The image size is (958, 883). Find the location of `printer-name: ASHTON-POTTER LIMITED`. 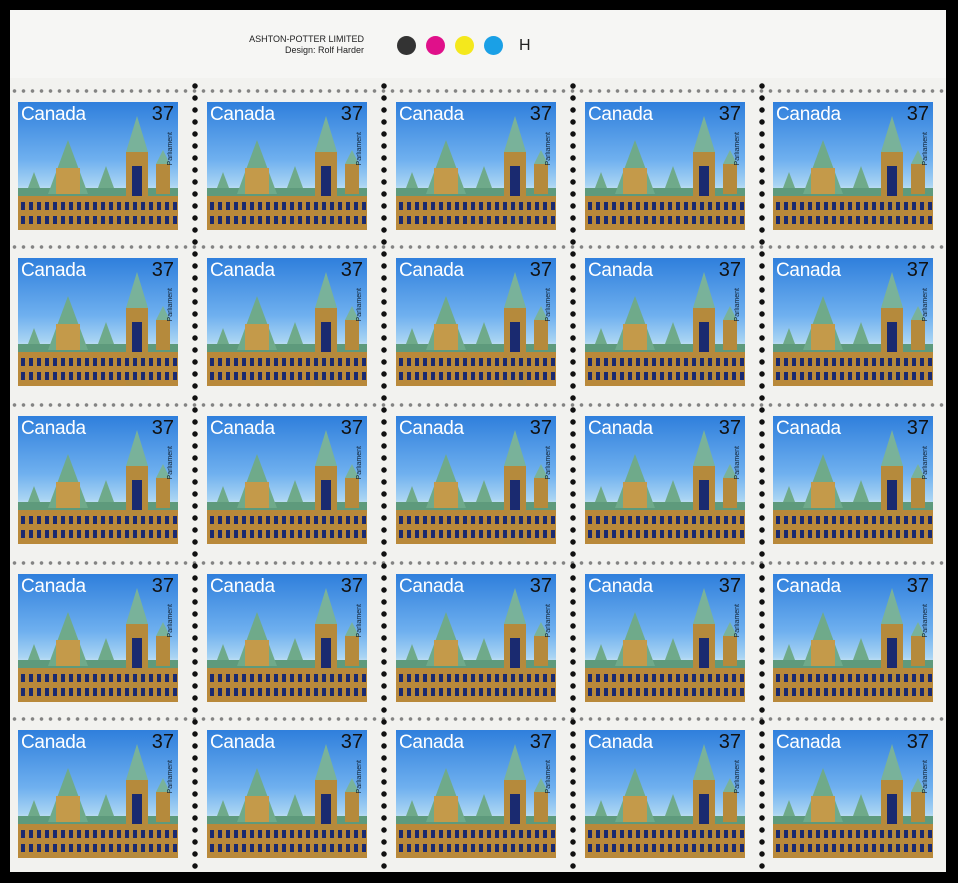

printer-name: ASHTON-POTTER LIMITED is located at coordinates (306, 39).